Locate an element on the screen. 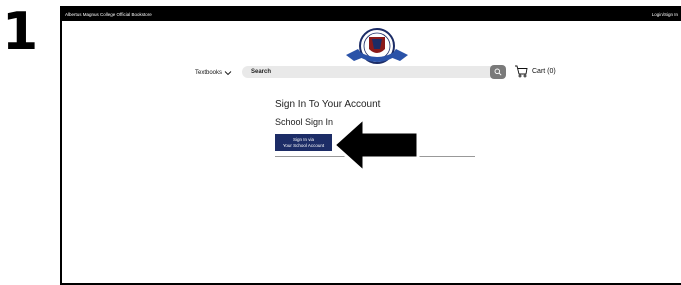  school-signin-heading: School Sign In is located at coordinates (304, 122).